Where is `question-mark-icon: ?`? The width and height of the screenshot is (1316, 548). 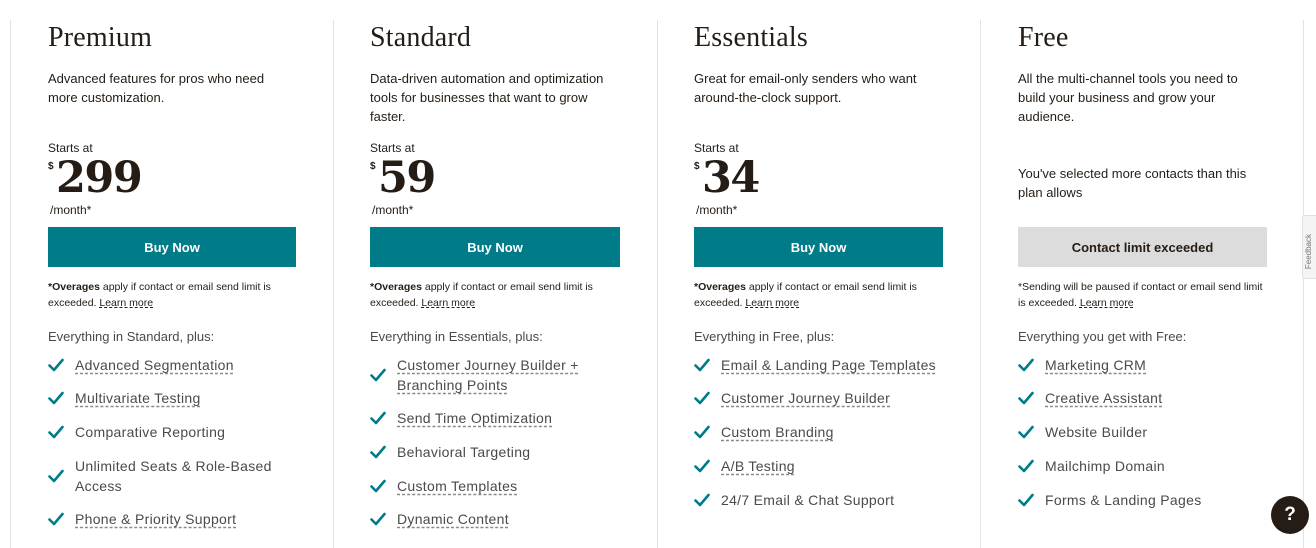 question-mark-icon: ? is located at coordinates (1290, 514).